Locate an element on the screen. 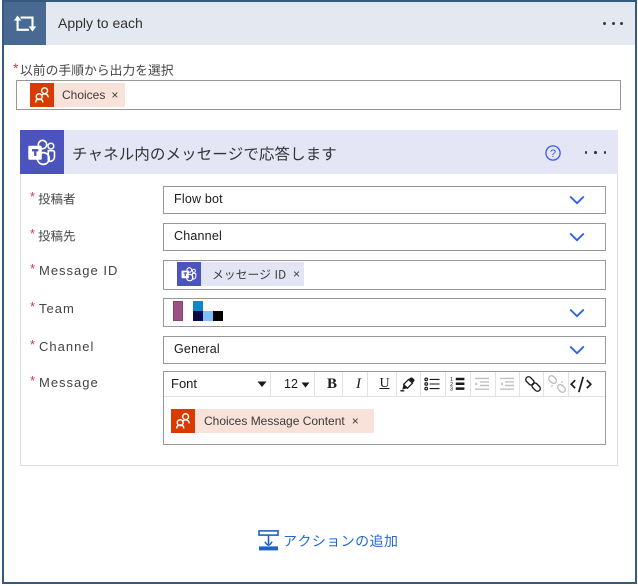 The height and width of the screenshot is (586, 638). svg-text: 3 is located at coordinates (451, 389).